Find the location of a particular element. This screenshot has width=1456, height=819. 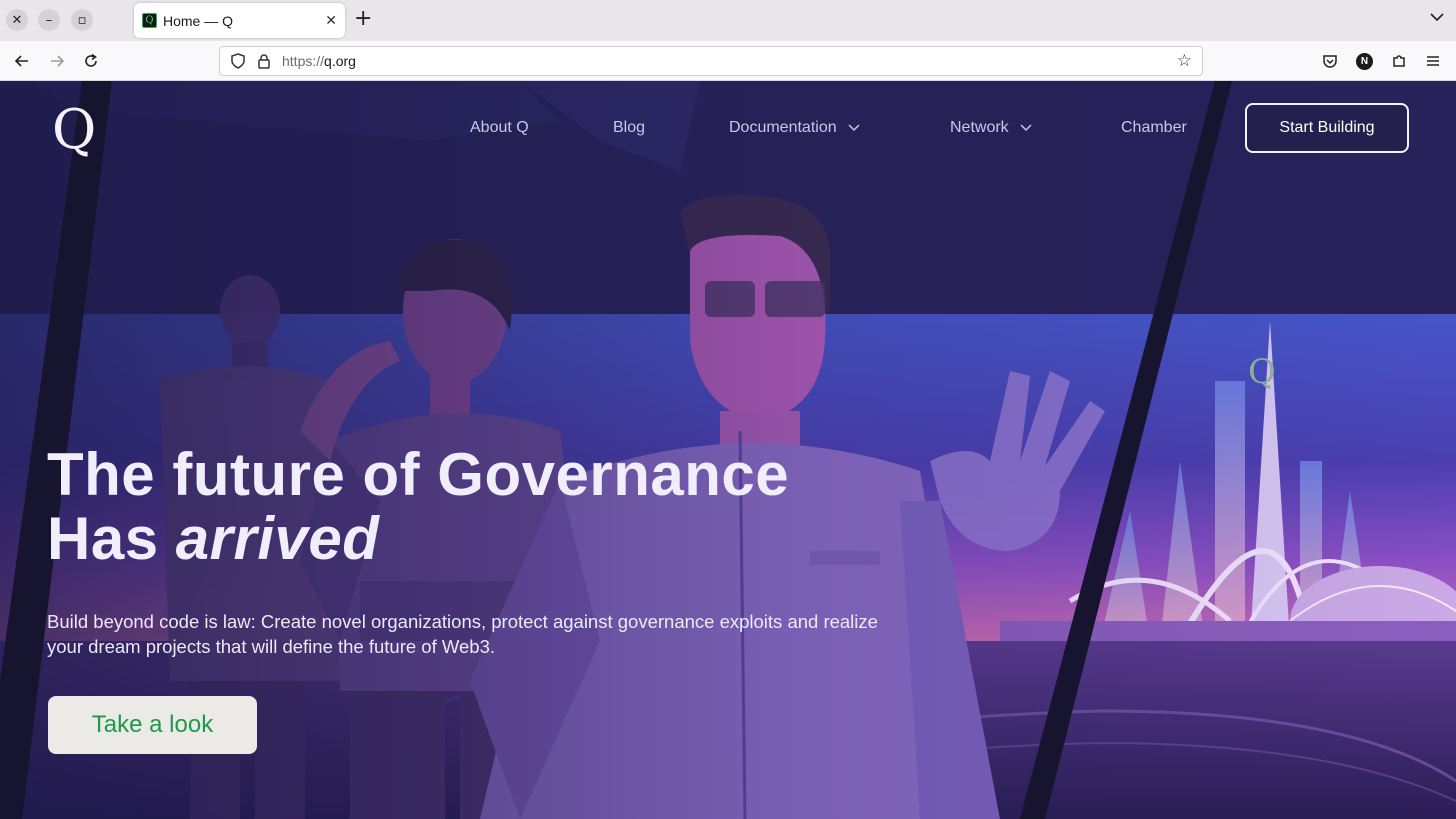

hero-headline: The future of Governance Has arrived is located at coordinates (418, 507).